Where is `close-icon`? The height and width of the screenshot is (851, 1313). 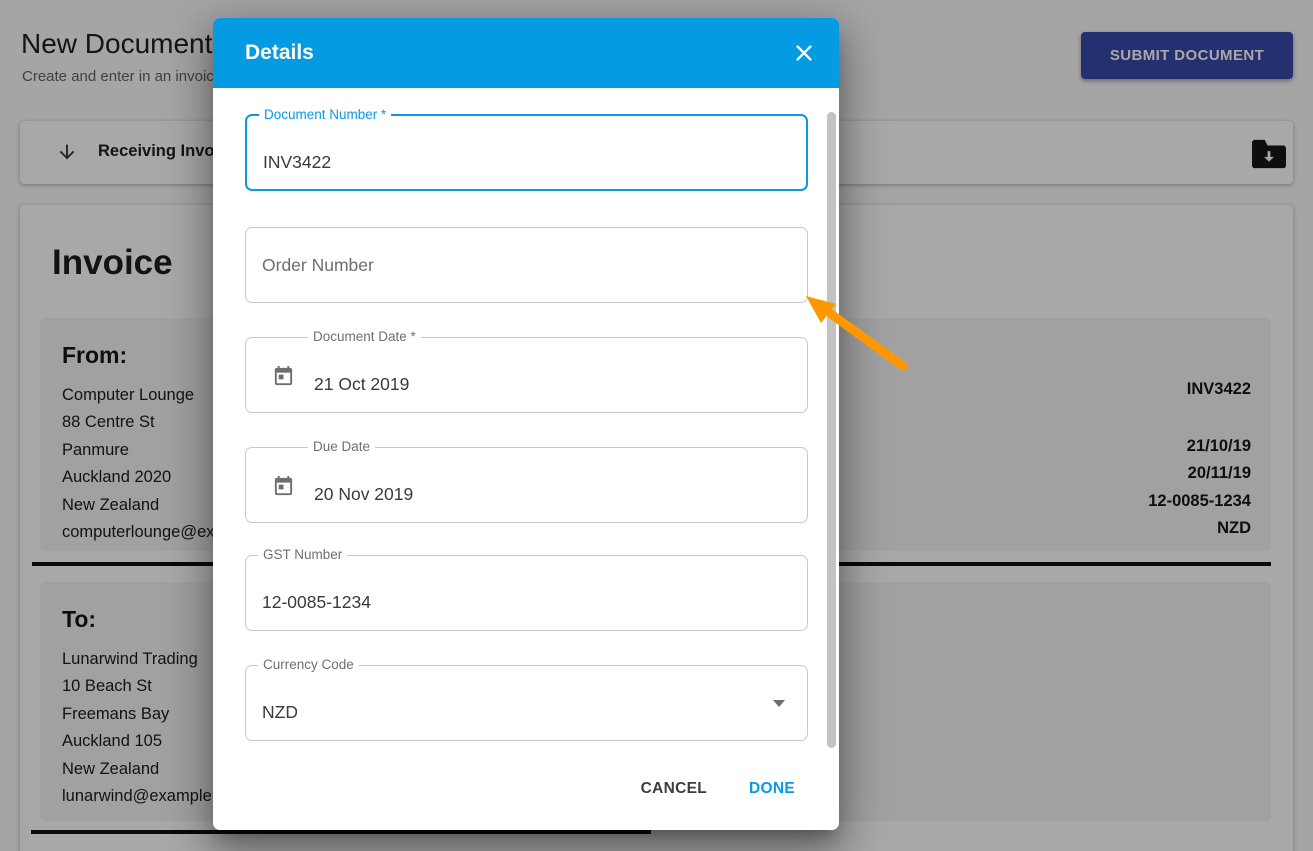 close-icon is located at coordinates (804, 53).